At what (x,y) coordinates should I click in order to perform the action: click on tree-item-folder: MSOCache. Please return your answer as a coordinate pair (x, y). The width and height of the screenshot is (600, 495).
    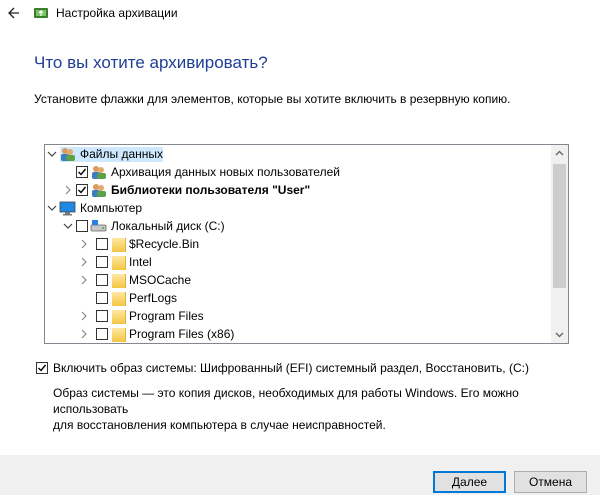
    Looking at the image, I should click on (298, 280).